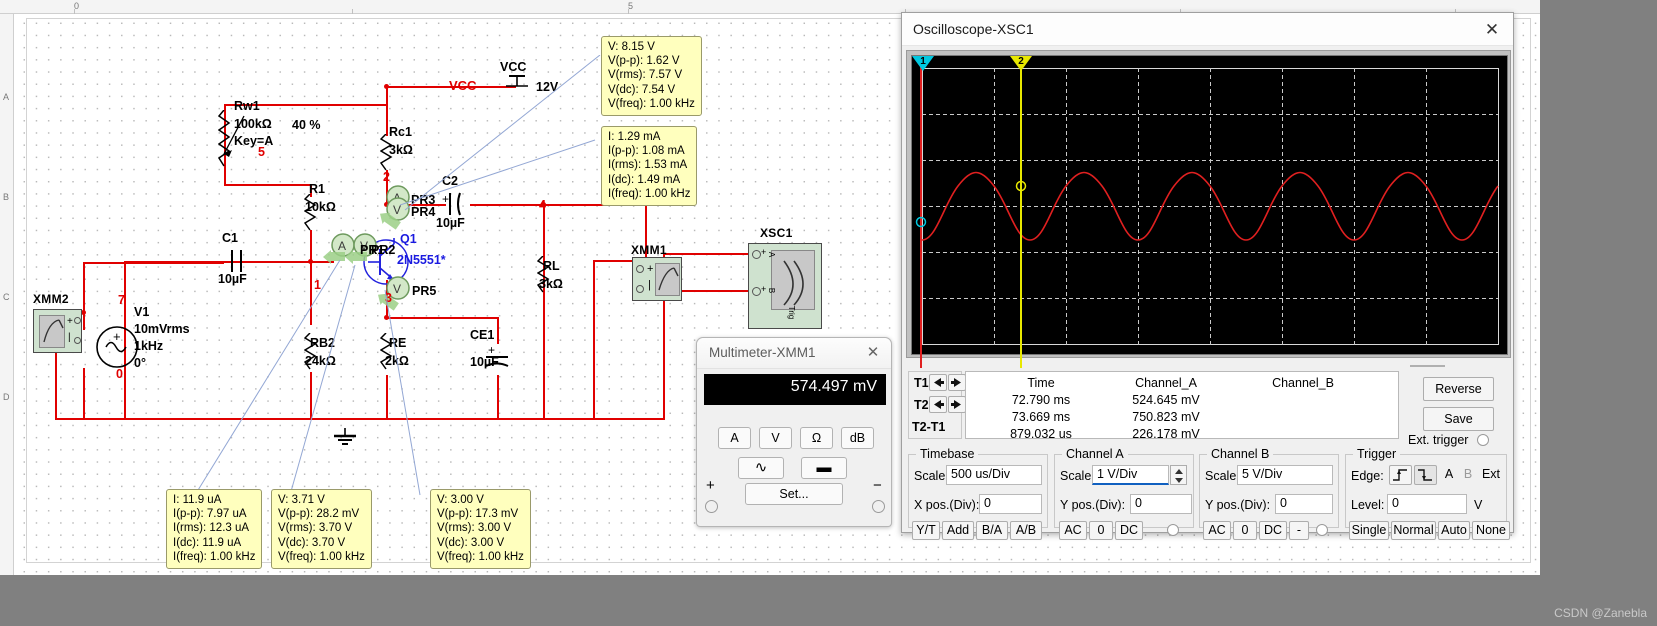 The height and width of the screenshot is (626, 1657). Describe the element at coordinates (1095, 454) in the screenshot. I see `channel-a-legend: Channel A` at that location.